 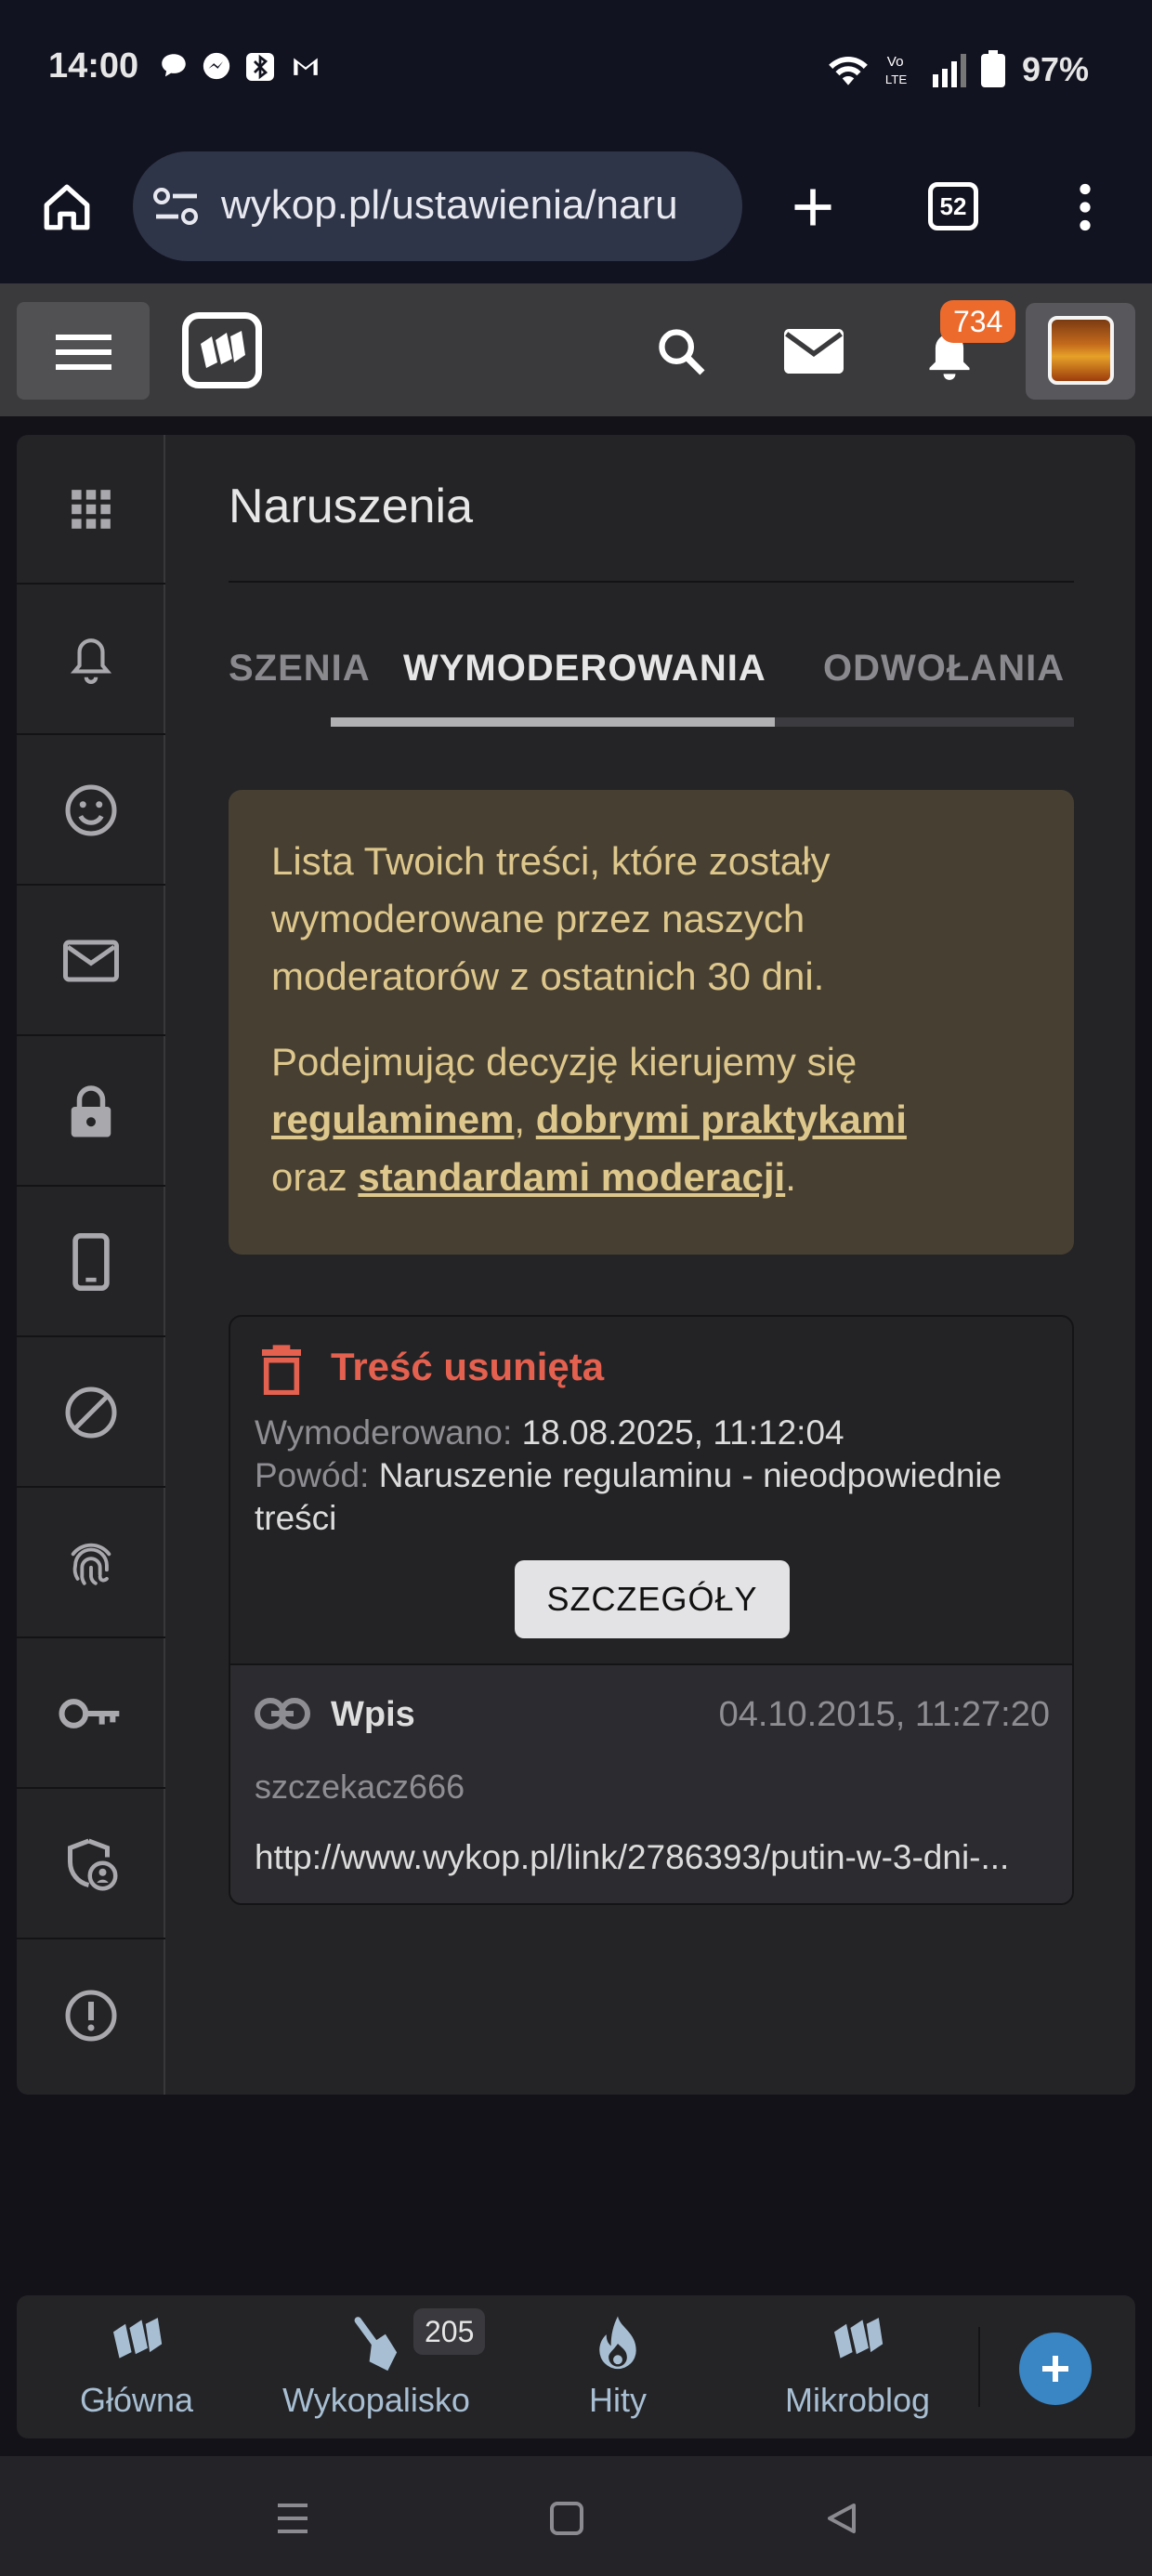 I want to click on chat-icon, so click(x=174, y=65).